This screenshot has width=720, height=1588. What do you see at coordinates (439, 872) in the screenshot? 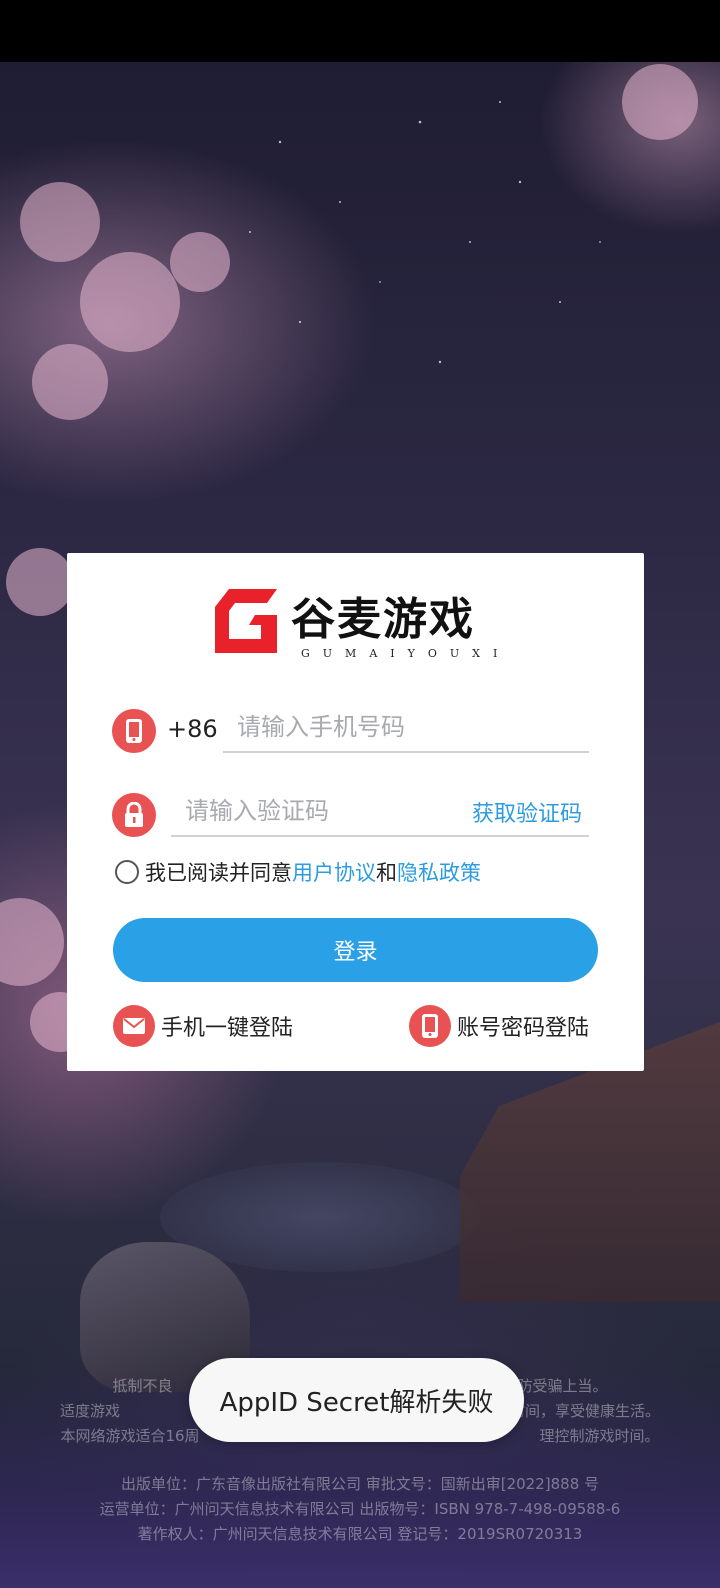
I see `privacy-policy-link: 隐私政策` at bounding box center [439, 872].